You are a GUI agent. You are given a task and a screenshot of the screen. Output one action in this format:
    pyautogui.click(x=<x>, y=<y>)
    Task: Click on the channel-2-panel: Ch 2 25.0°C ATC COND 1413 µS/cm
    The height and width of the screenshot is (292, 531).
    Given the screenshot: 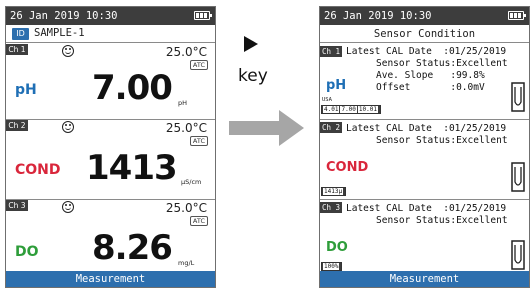 What is the action you would take?
    pyautogui.click(x=110, y=160)
    